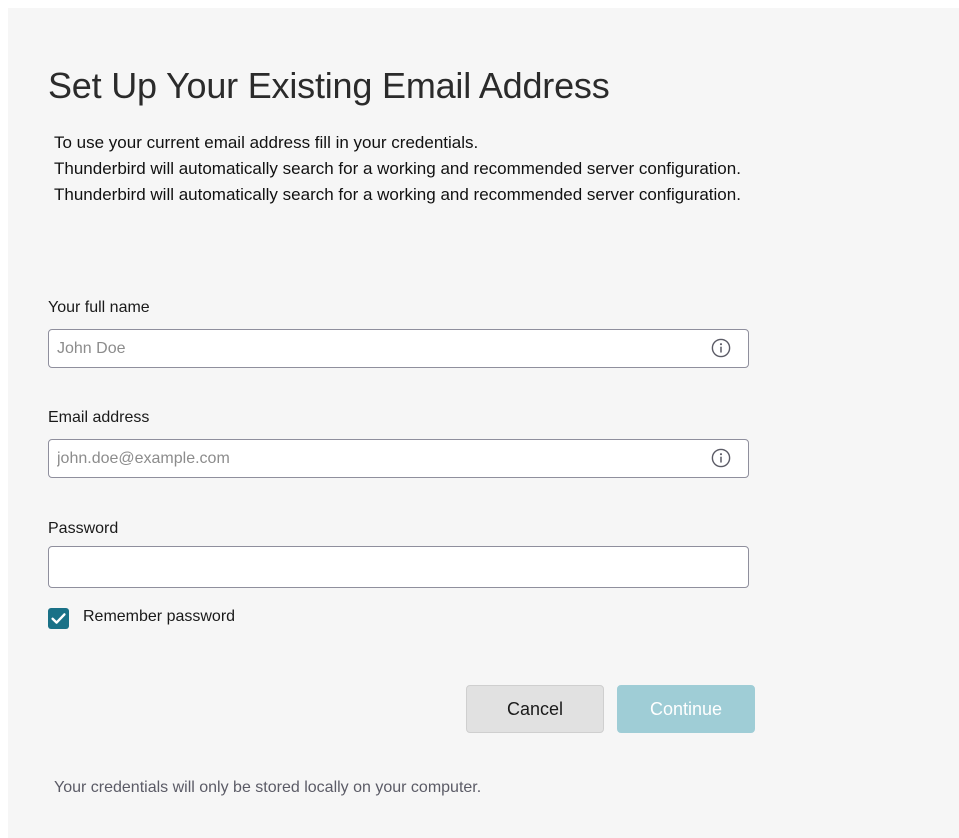  I want to click on password-label: Password, so click(83, 528).